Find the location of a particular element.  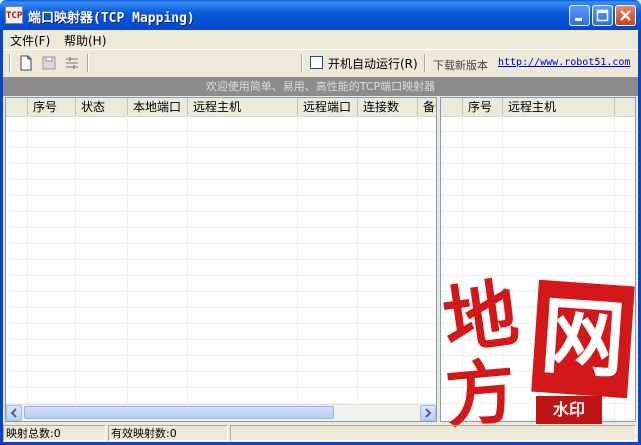

watermark-seal: 水印 is located at coordinates (569, 410).